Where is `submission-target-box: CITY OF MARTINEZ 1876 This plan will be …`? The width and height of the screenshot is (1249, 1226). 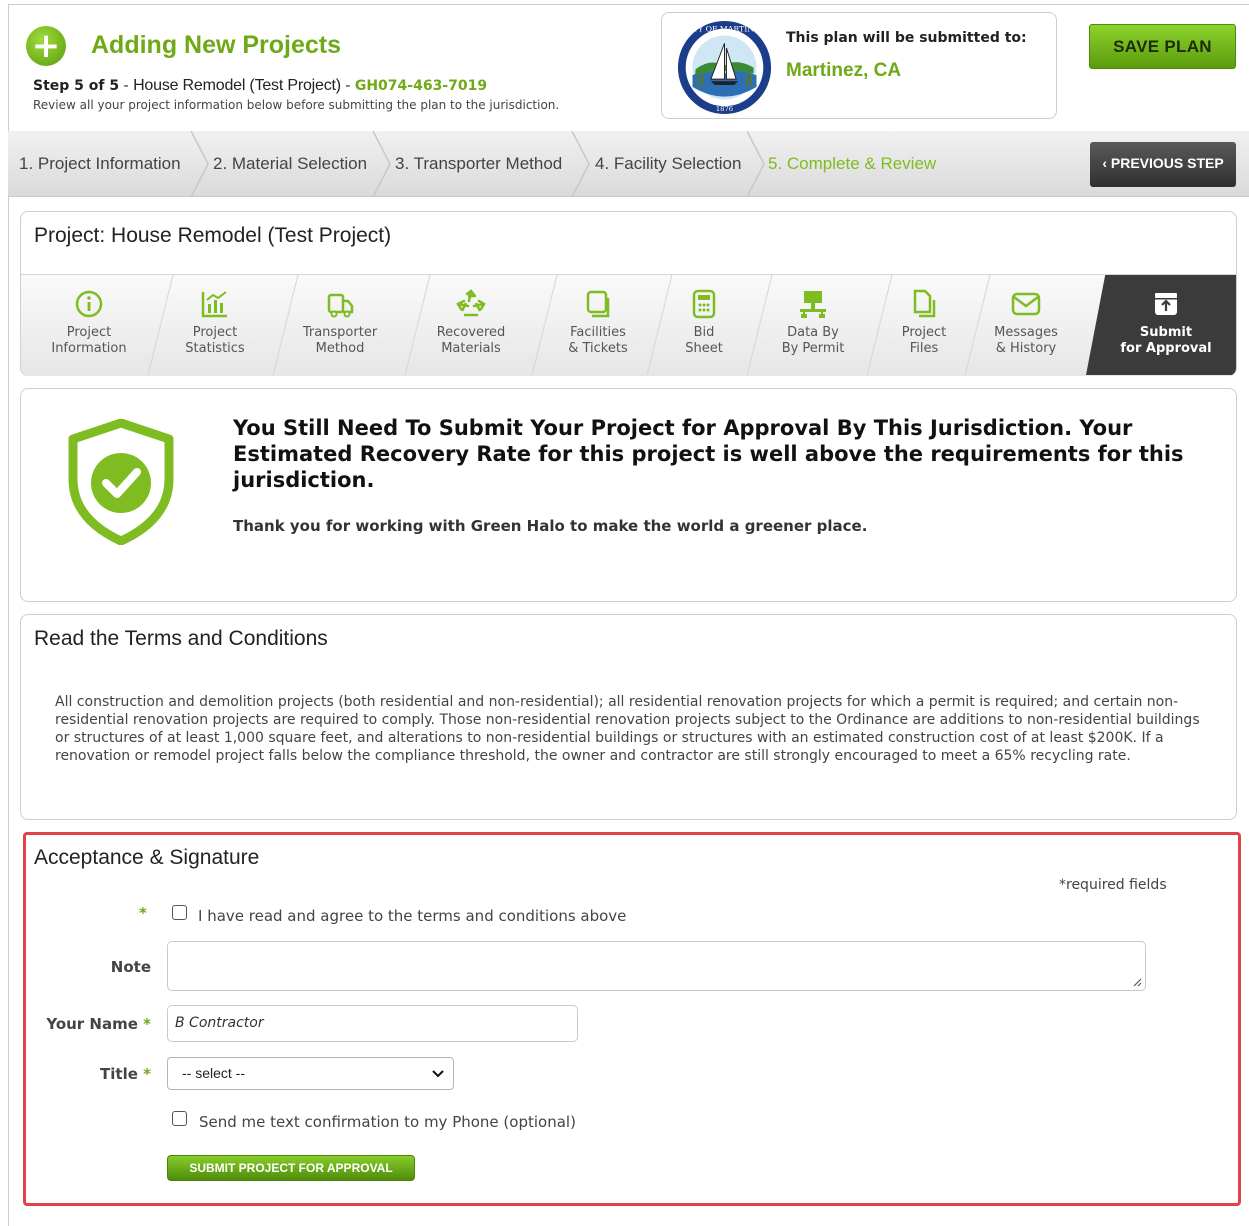 submission-target-box: CITY OF MARTINEZ 1876 This plan will be … is located at coordinates (859, 65).